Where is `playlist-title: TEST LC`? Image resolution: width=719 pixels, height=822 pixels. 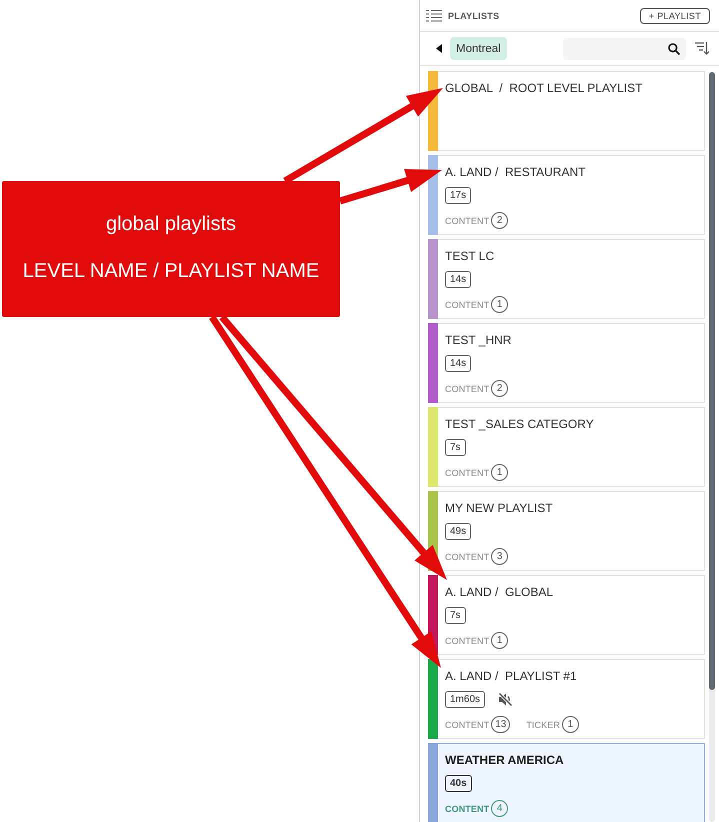 playlist-title: TEST LC is located at coordinates (469, 256).